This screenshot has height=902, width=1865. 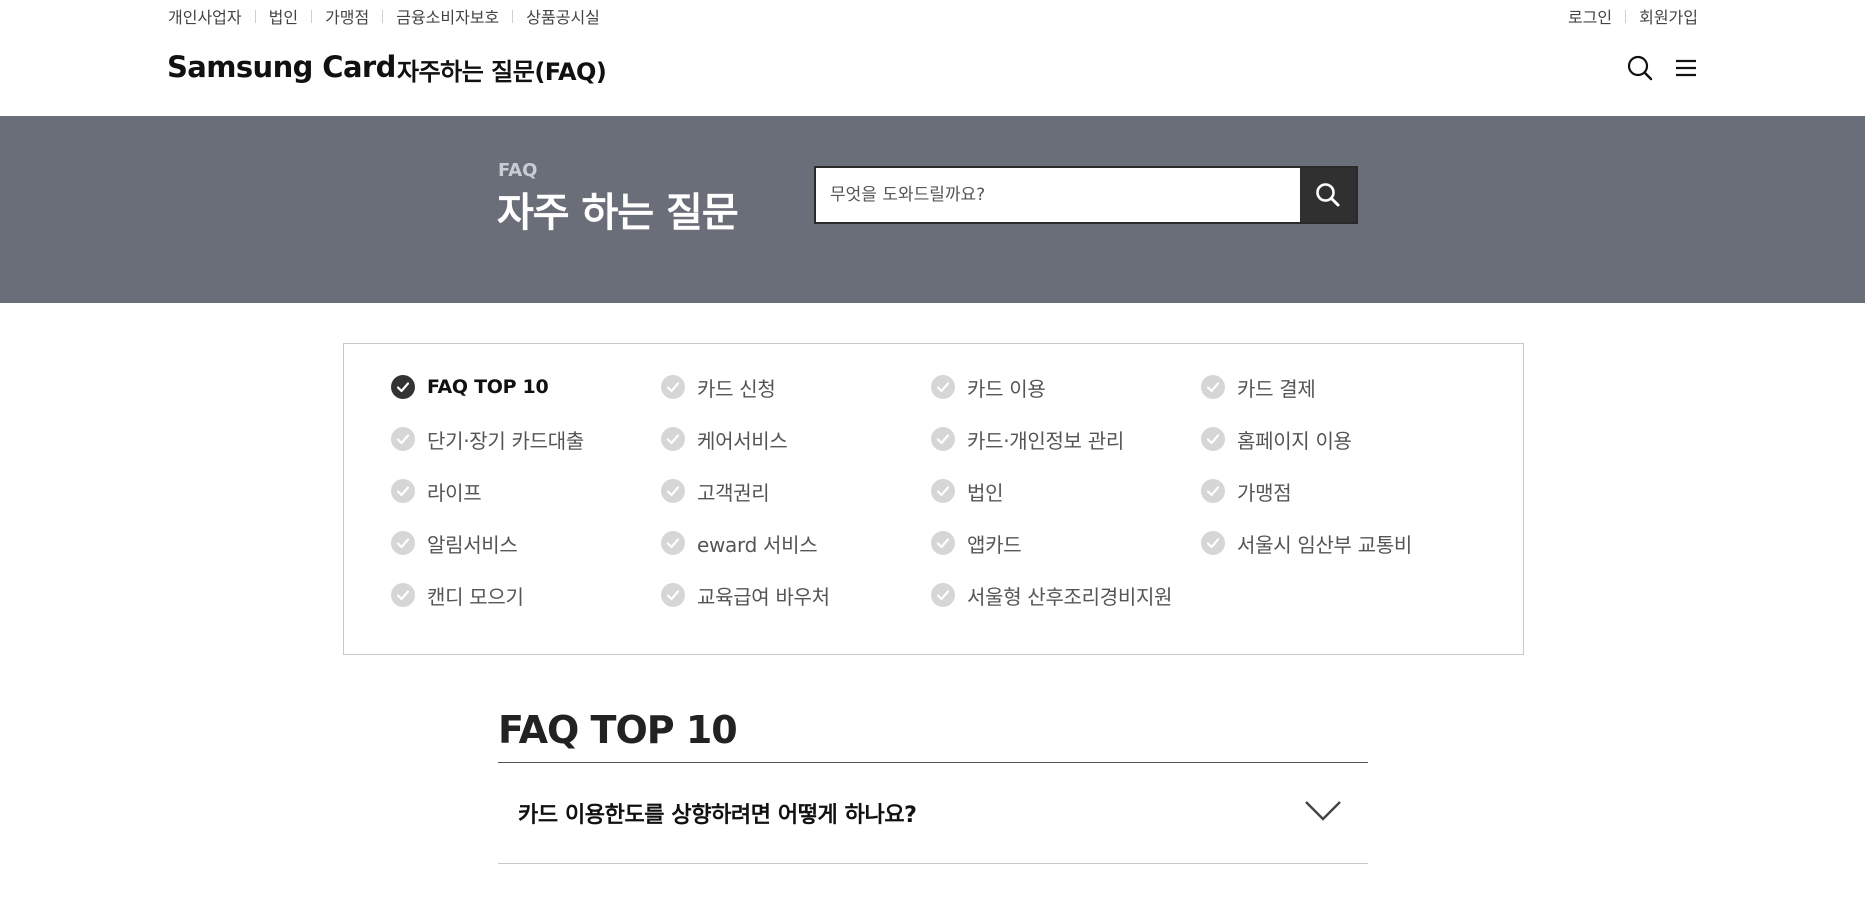 I want to click on faq-question: 카드 이용한도를 상향하려면 어떻게 하나요?, so click(x=717, y=815).